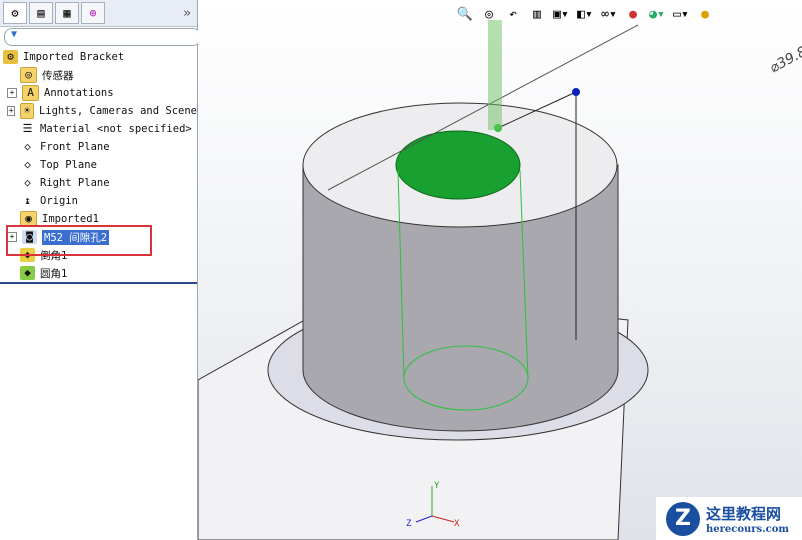 The width and height of the screenshot is (802, 540). Describe the element at coordinates (27, 111) in the screenshot. I see `lights-folder-icon: ☀` at that location.